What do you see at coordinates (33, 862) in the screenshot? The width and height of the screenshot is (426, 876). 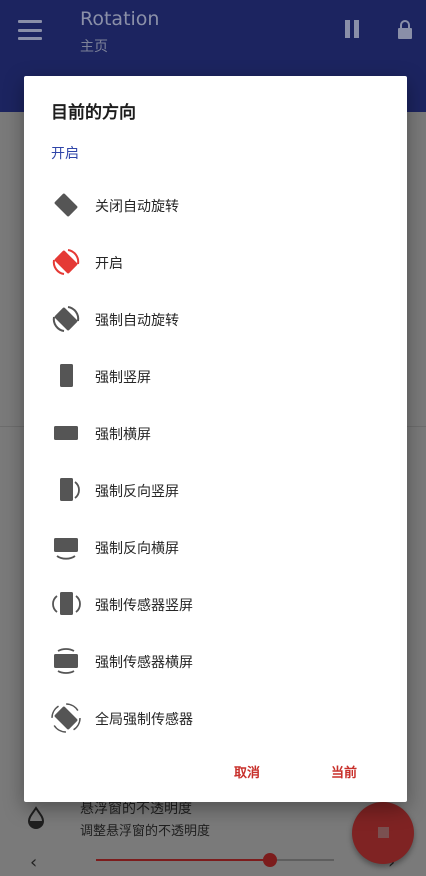 I see `prev-button: ‹` at bounding box center [33, 862].